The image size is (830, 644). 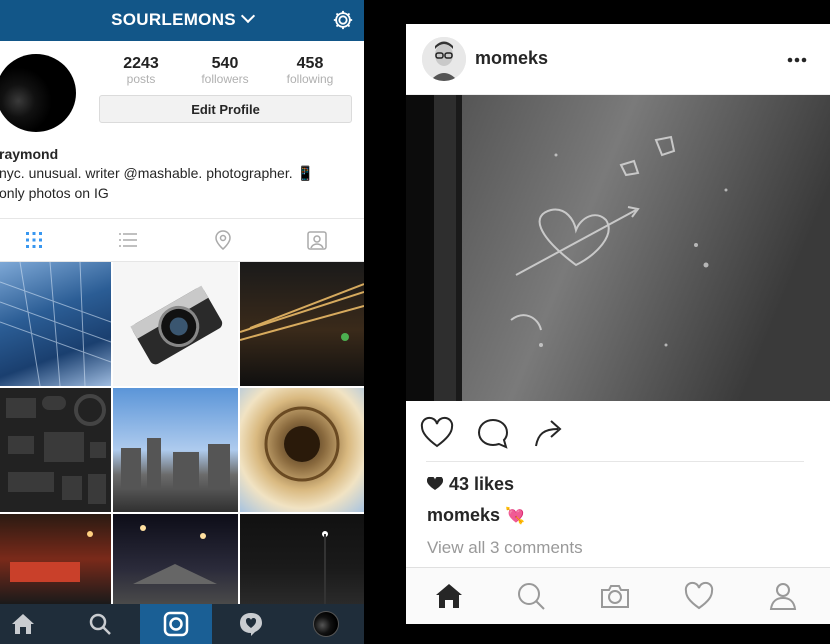 I want to click on profile-avatar, so click(x=38, y=93).